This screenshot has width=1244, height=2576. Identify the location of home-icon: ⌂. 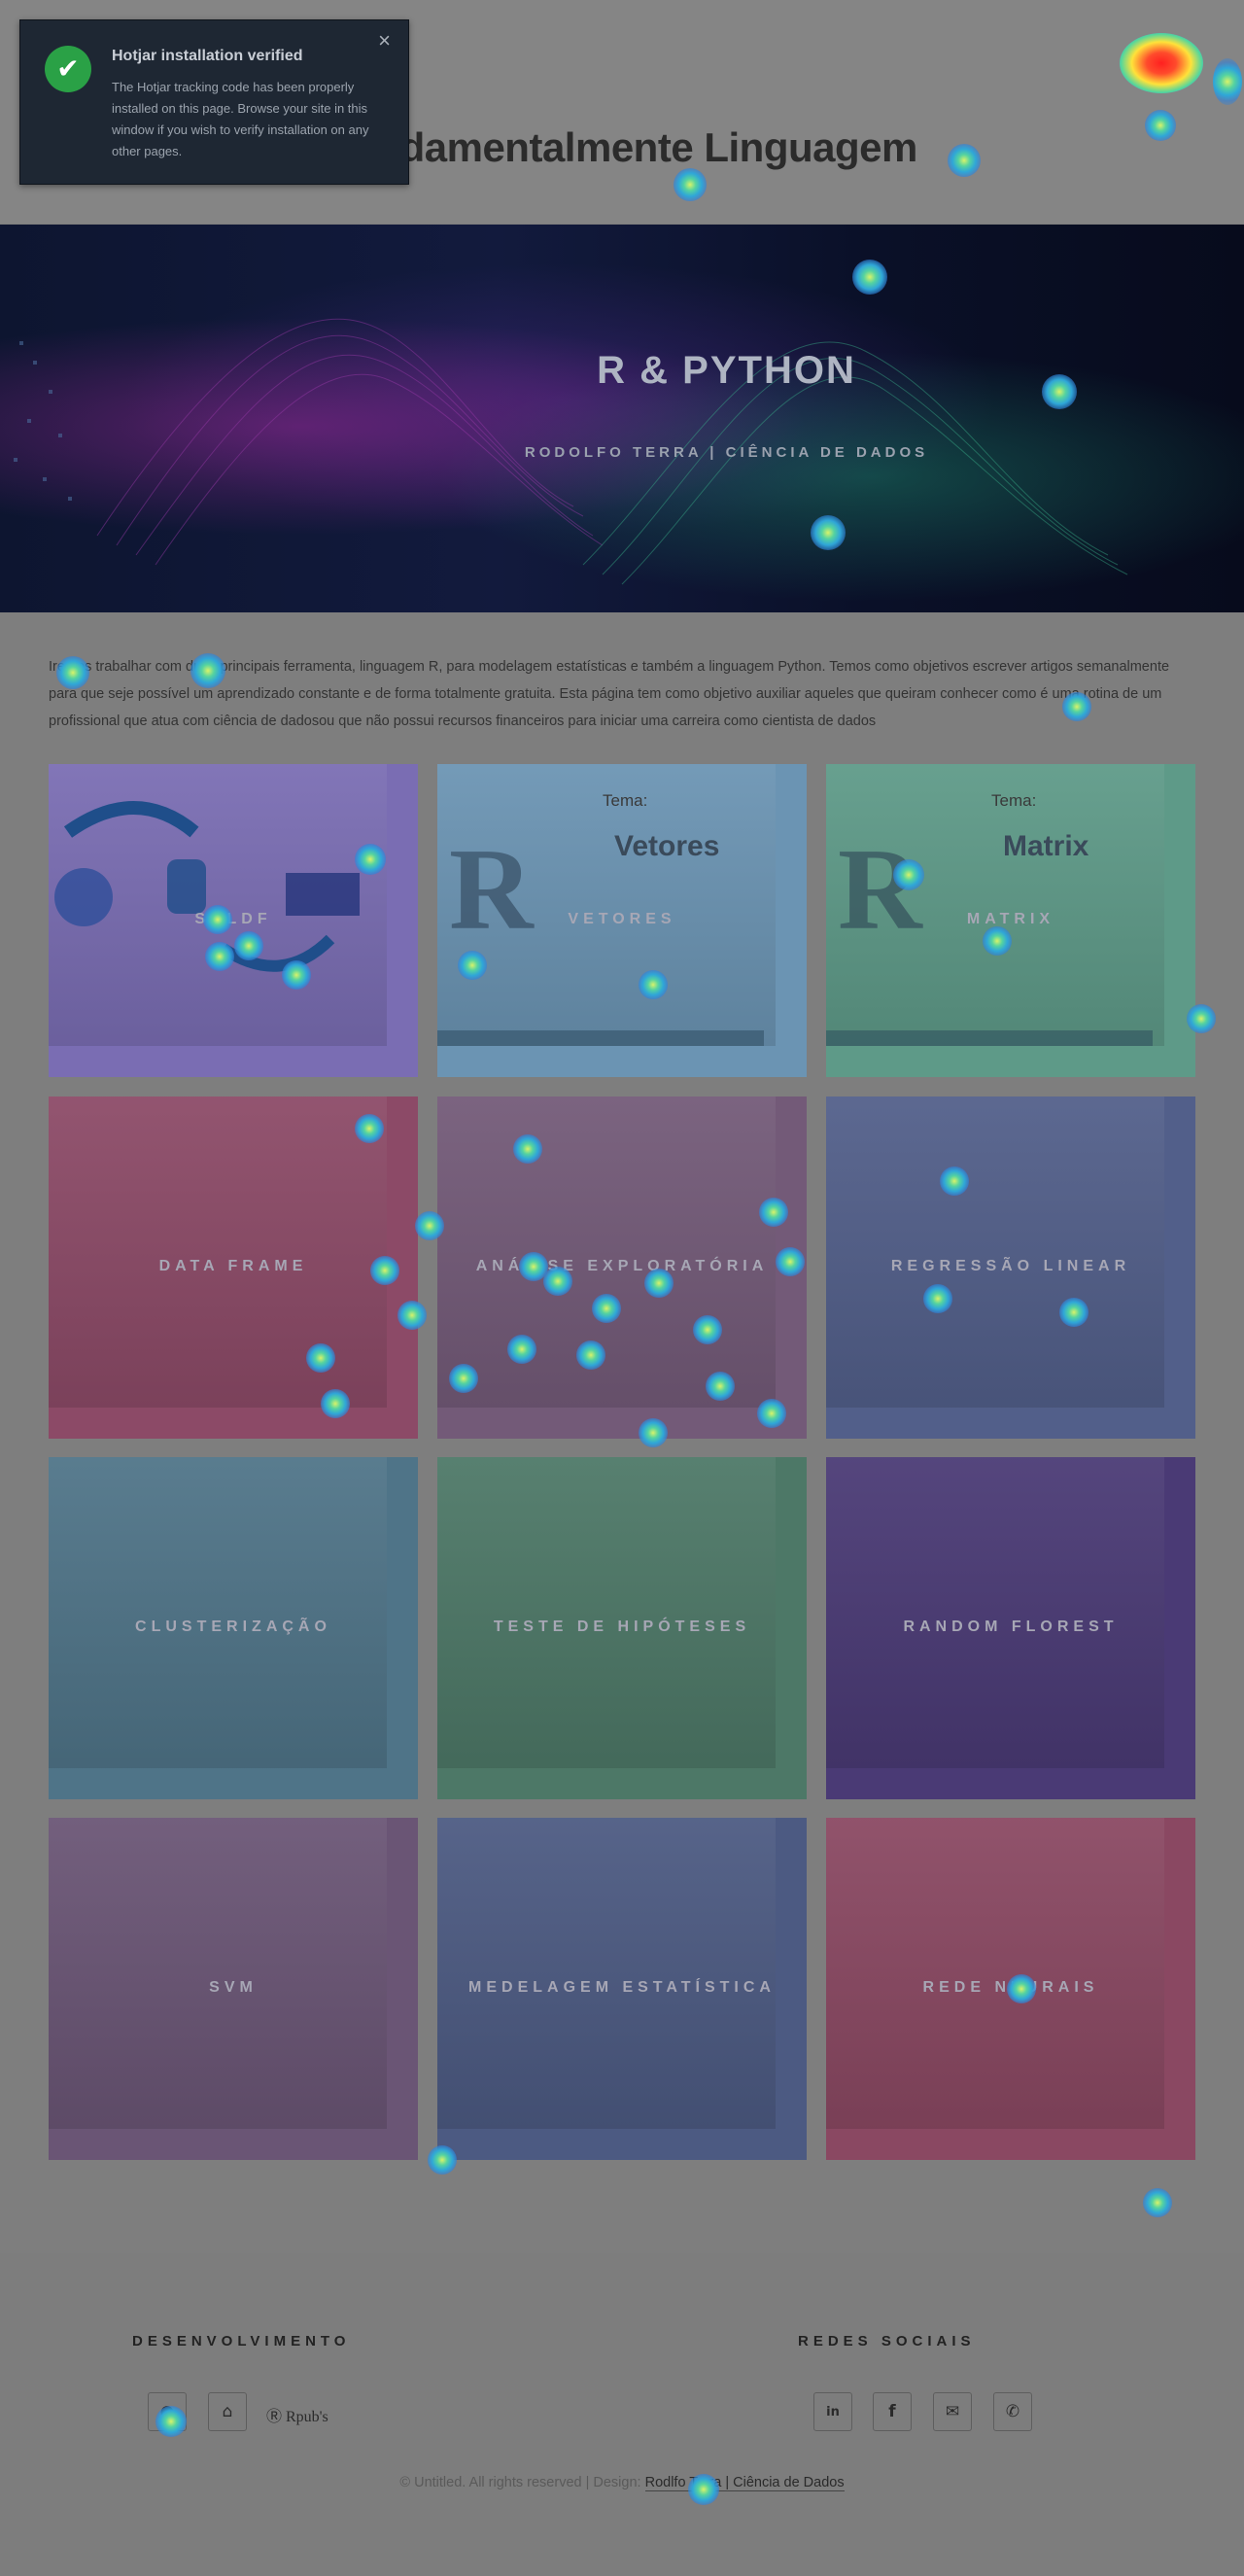
(227, 2411).